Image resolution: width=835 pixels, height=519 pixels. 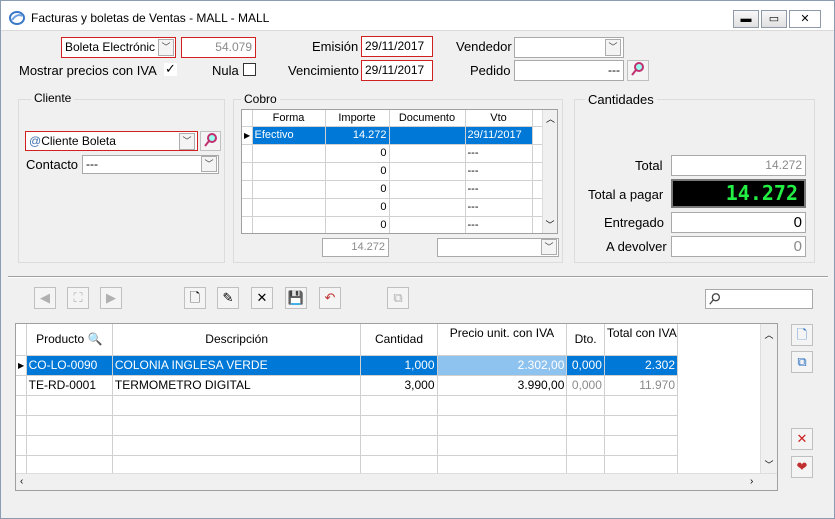 I want to click on doc-type-dropdown-button: ﹀, so click(x=166, y=47).